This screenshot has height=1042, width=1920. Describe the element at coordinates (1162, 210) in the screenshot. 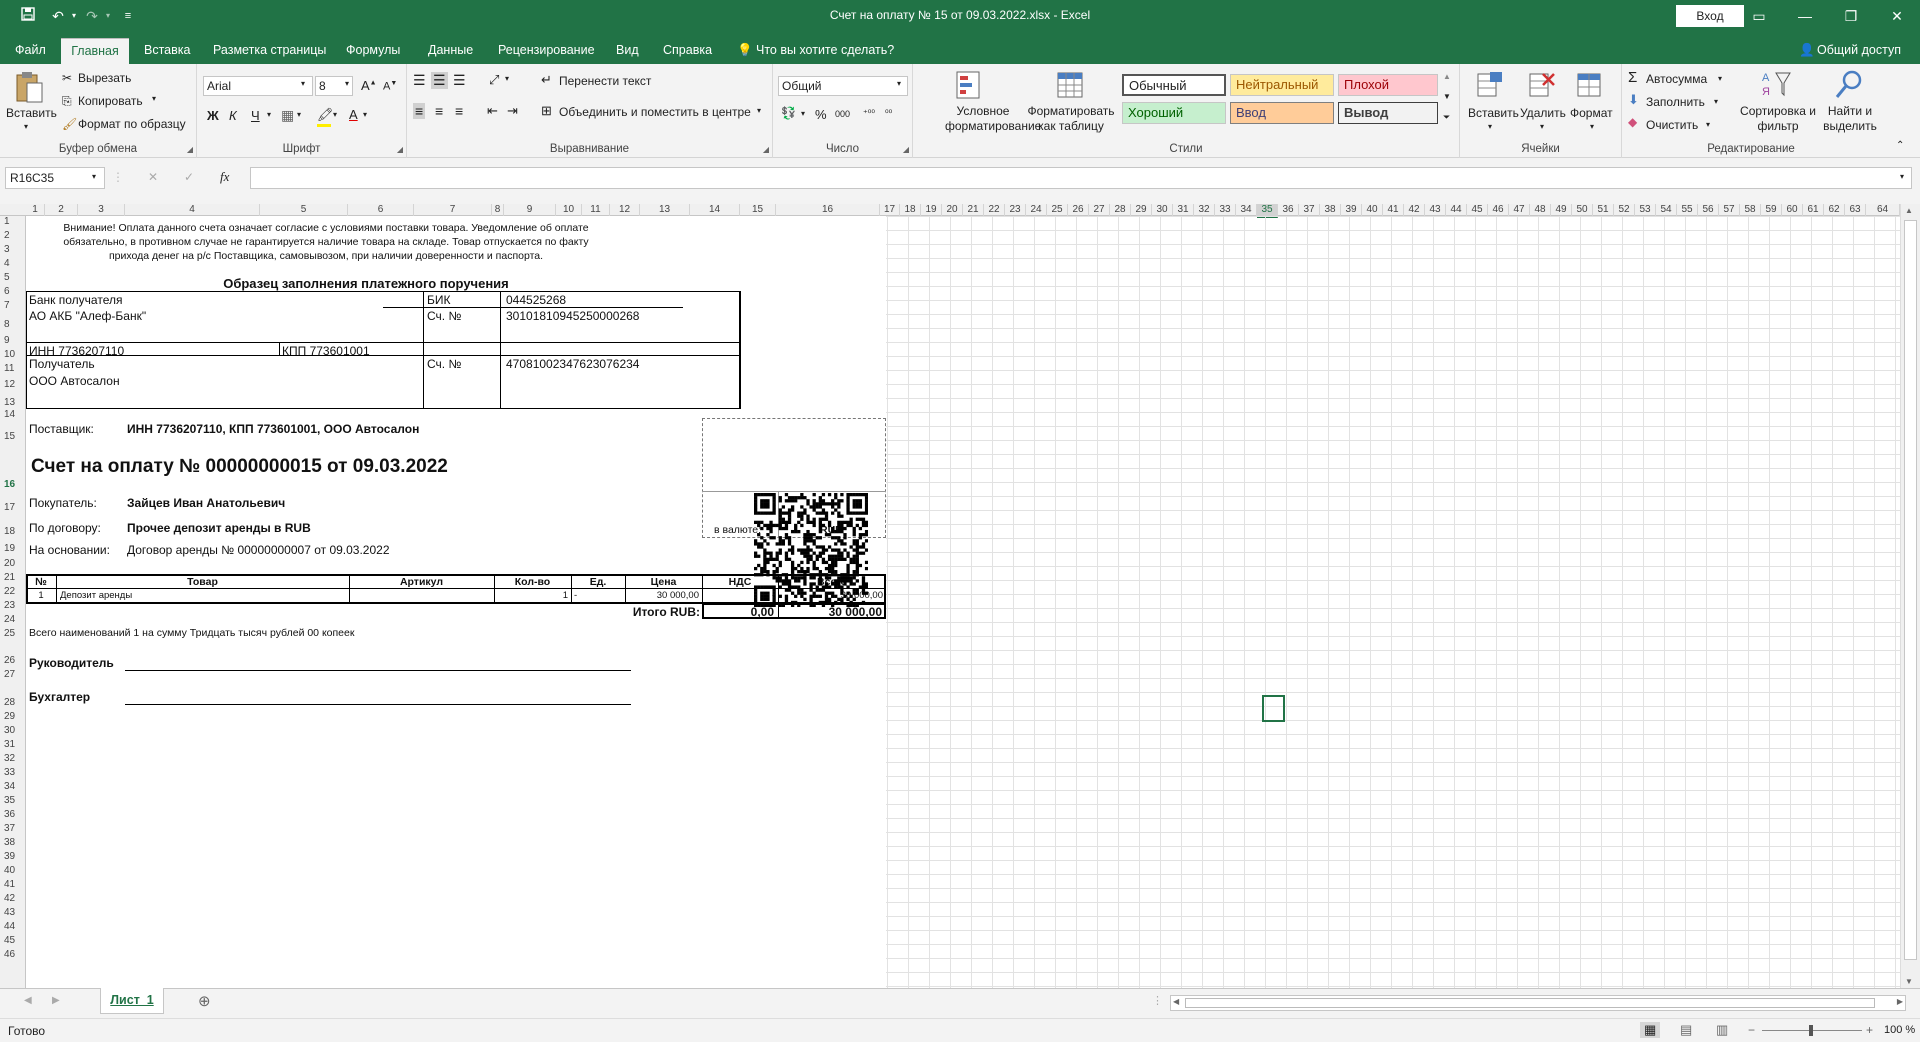

I see `column-header: 30` at that location.